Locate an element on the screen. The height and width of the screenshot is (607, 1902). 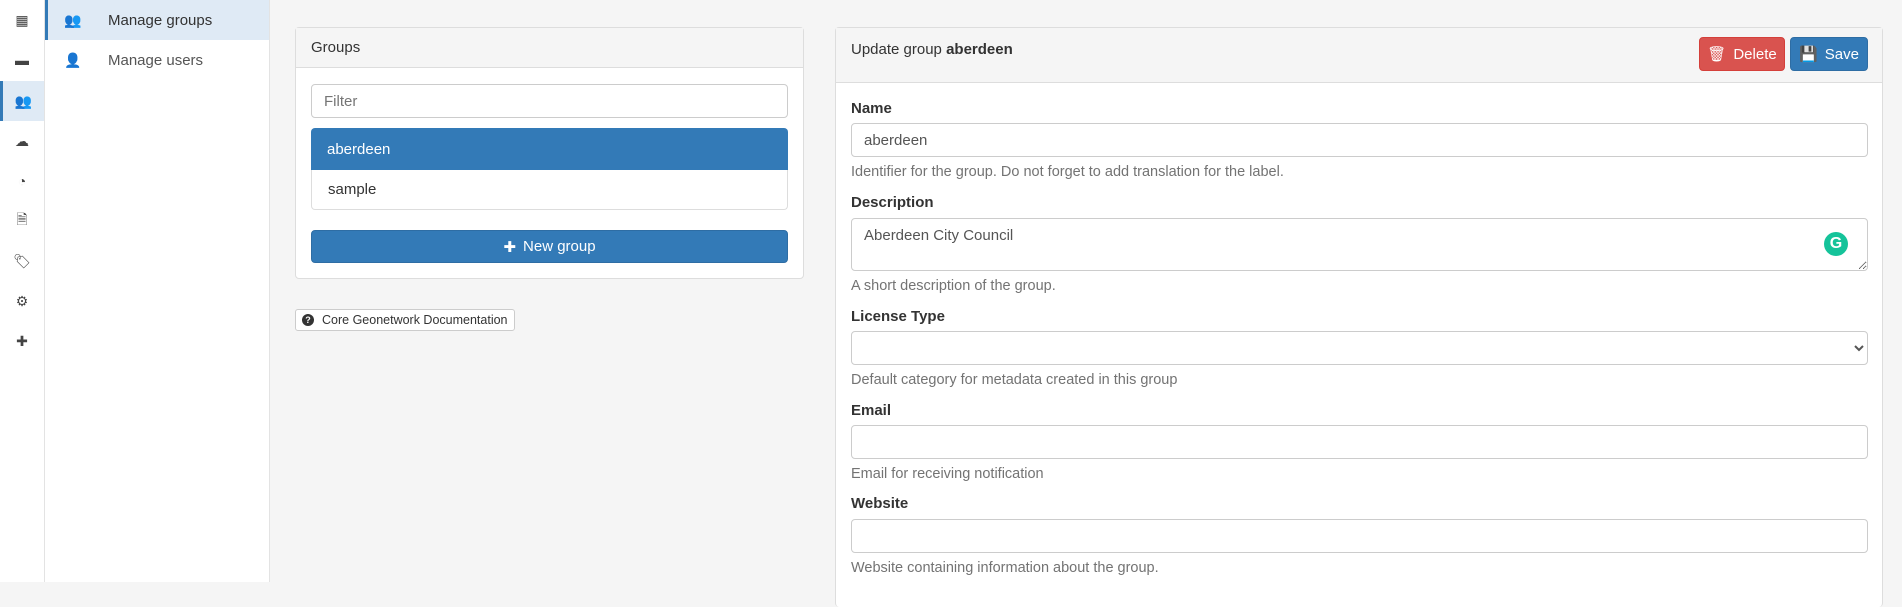
tags-icon: 🏷 is located at coordinates (22, 261).